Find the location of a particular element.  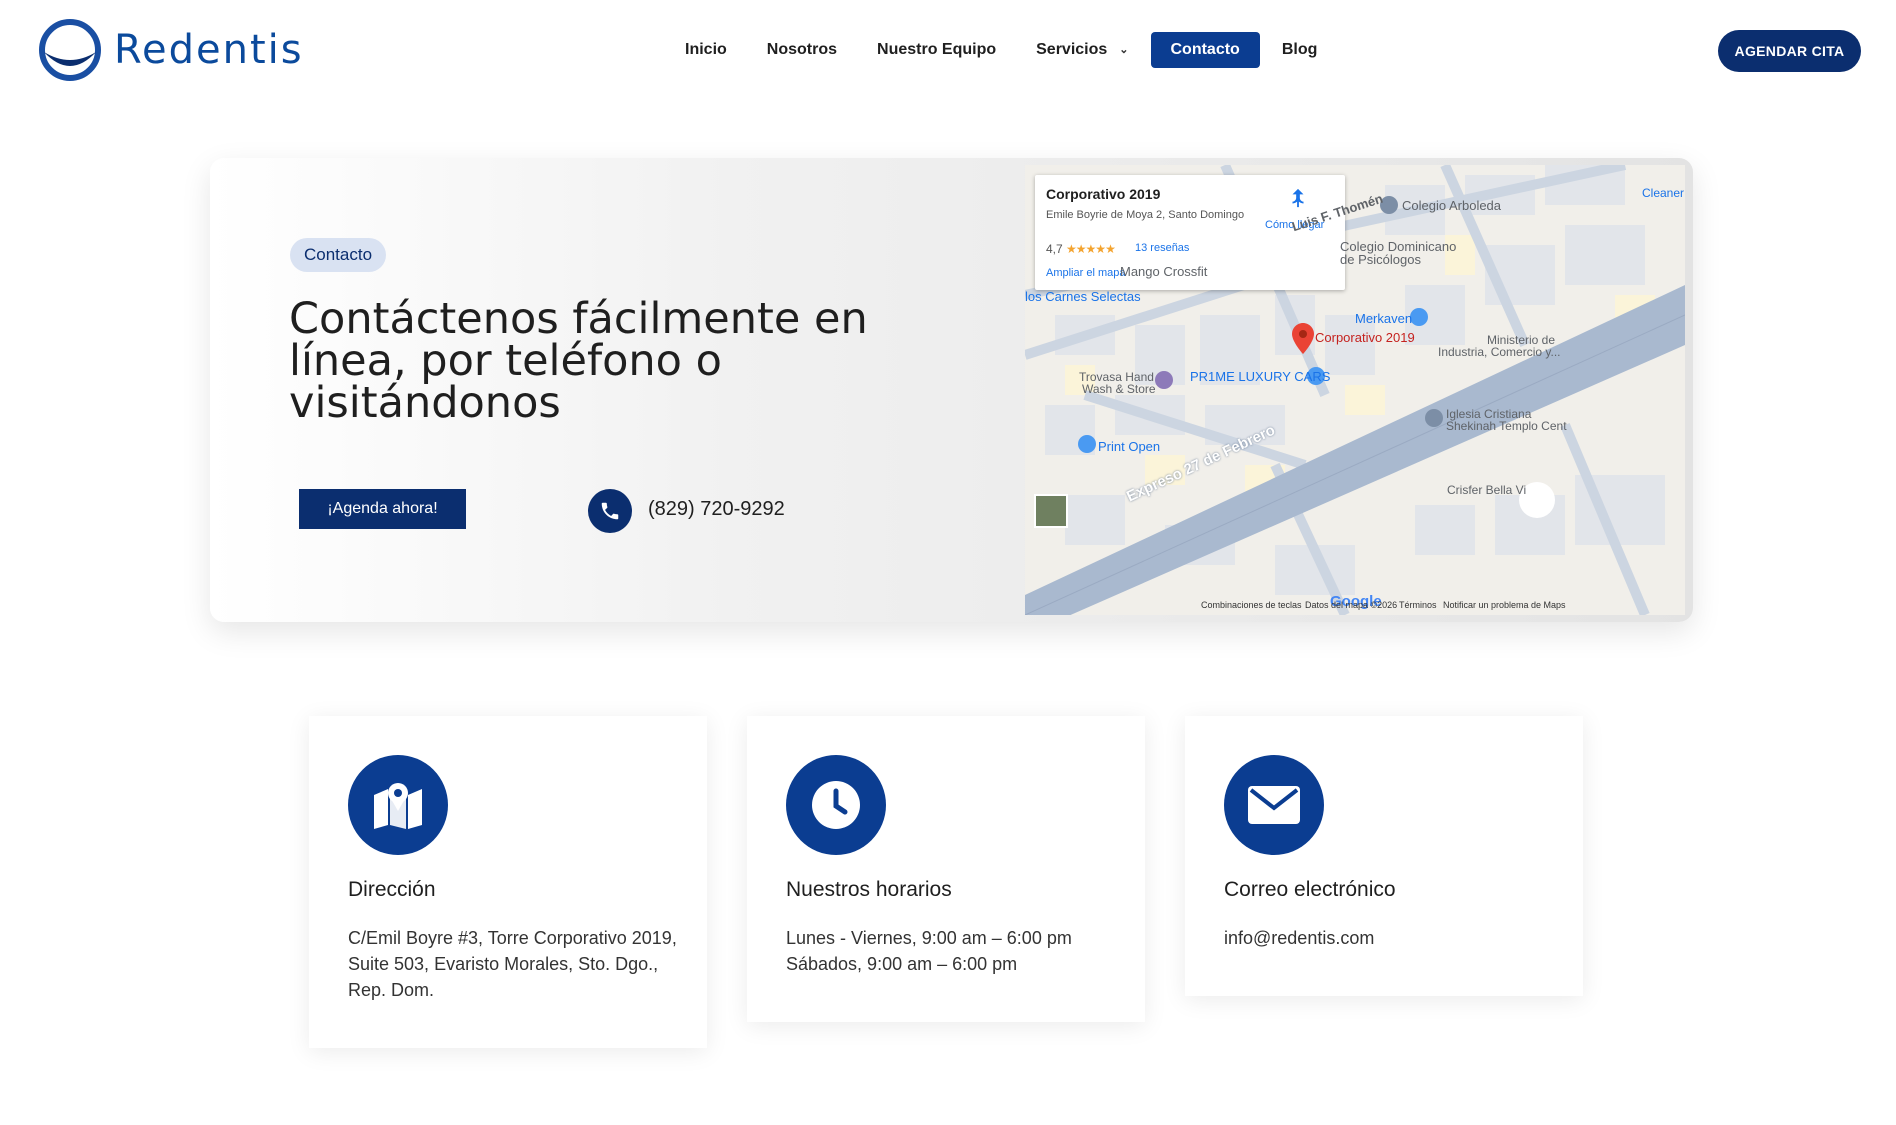

nav-item-contacto: Contacto is located at coordinates (1205, 50).